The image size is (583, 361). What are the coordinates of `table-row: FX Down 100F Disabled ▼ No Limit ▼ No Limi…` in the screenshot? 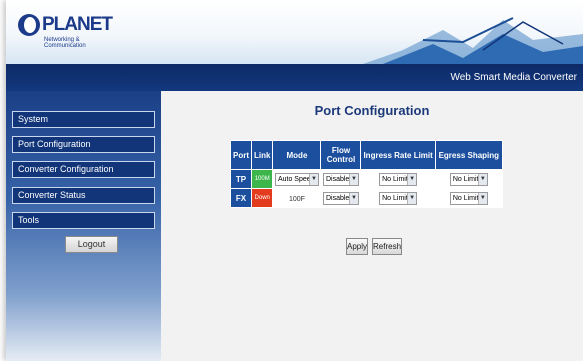 It's located at (366, 198).